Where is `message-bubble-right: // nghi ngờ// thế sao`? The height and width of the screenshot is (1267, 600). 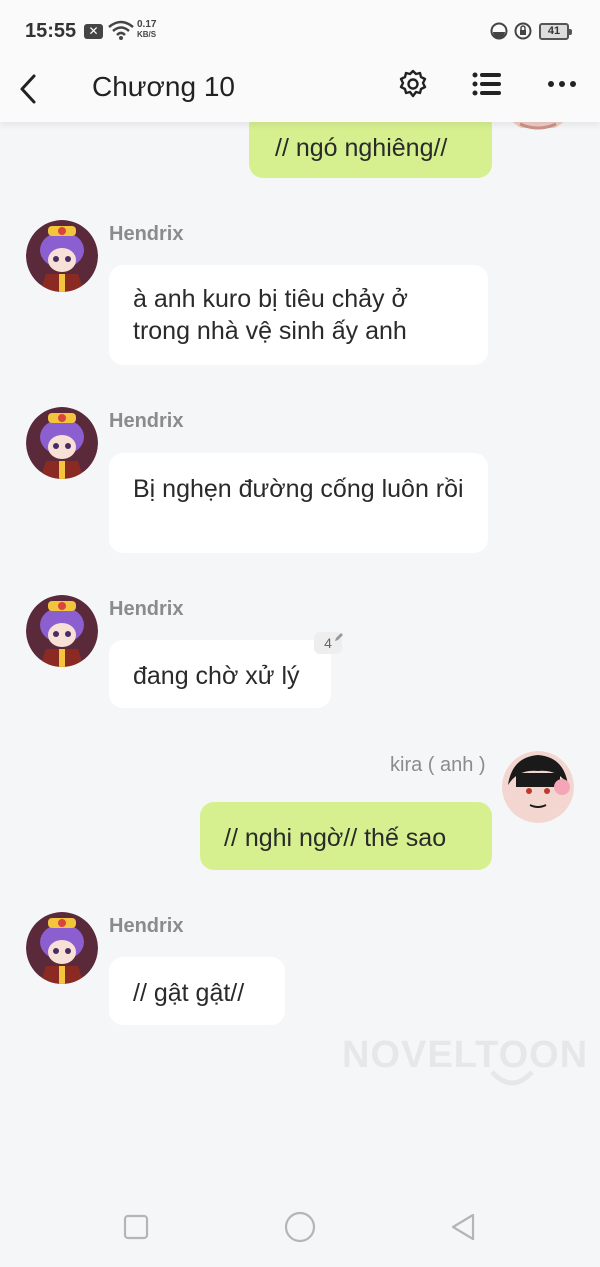 message-bubble-right: // nghi ngờ// thế sao is located at coordinates (346, 836).